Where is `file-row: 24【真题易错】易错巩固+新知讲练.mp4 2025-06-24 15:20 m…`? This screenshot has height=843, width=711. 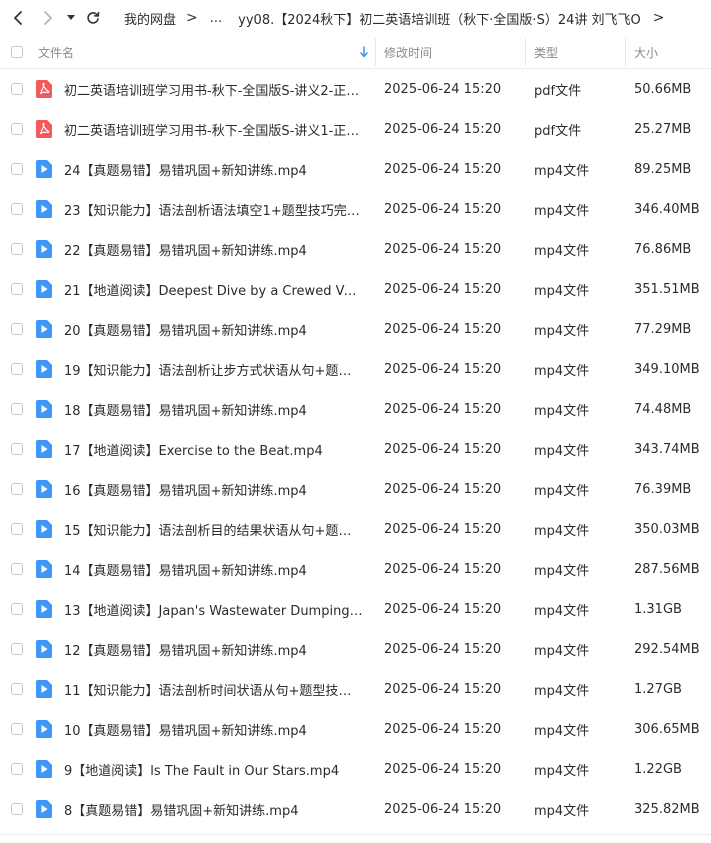
file-row: 24【真题易错】易错巩固+新知讲练.mp4 2025-06-24 15:20 m… is located at coordinates (355, 169).